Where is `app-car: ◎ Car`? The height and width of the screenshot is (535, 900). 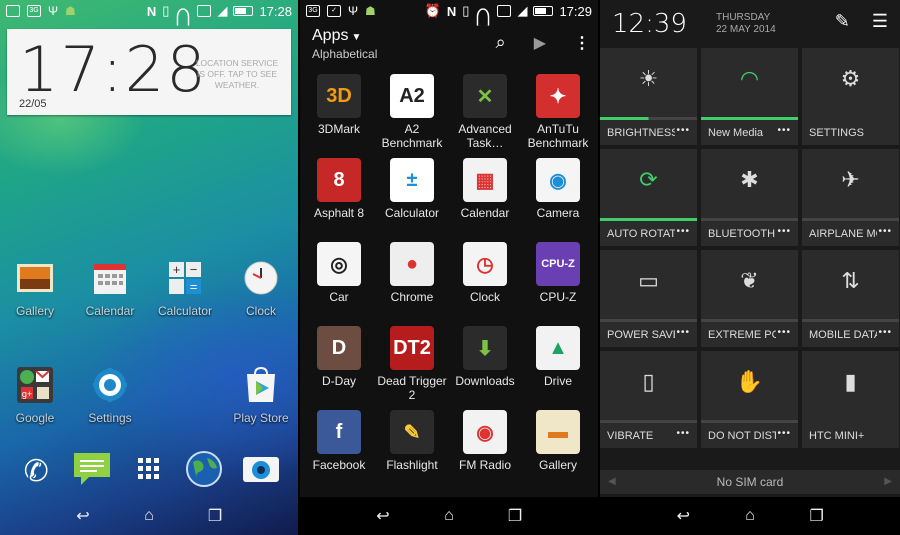
app-car: ◎ Car is located at coordinates (339, 273).